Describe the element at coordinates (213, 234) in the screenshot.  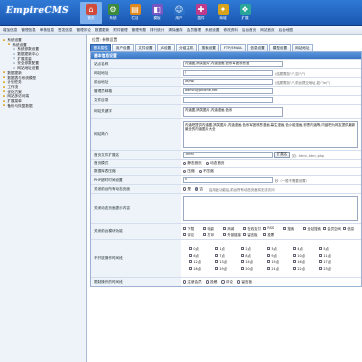
I see `module-checkbox: 打印` at that location.